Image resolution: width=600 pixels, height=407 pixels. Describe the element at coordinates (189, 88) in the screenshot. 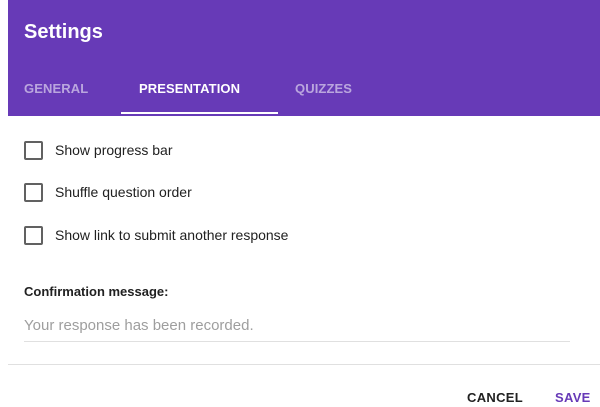

I see `tab-presentation: PRESENTATION` at that location.